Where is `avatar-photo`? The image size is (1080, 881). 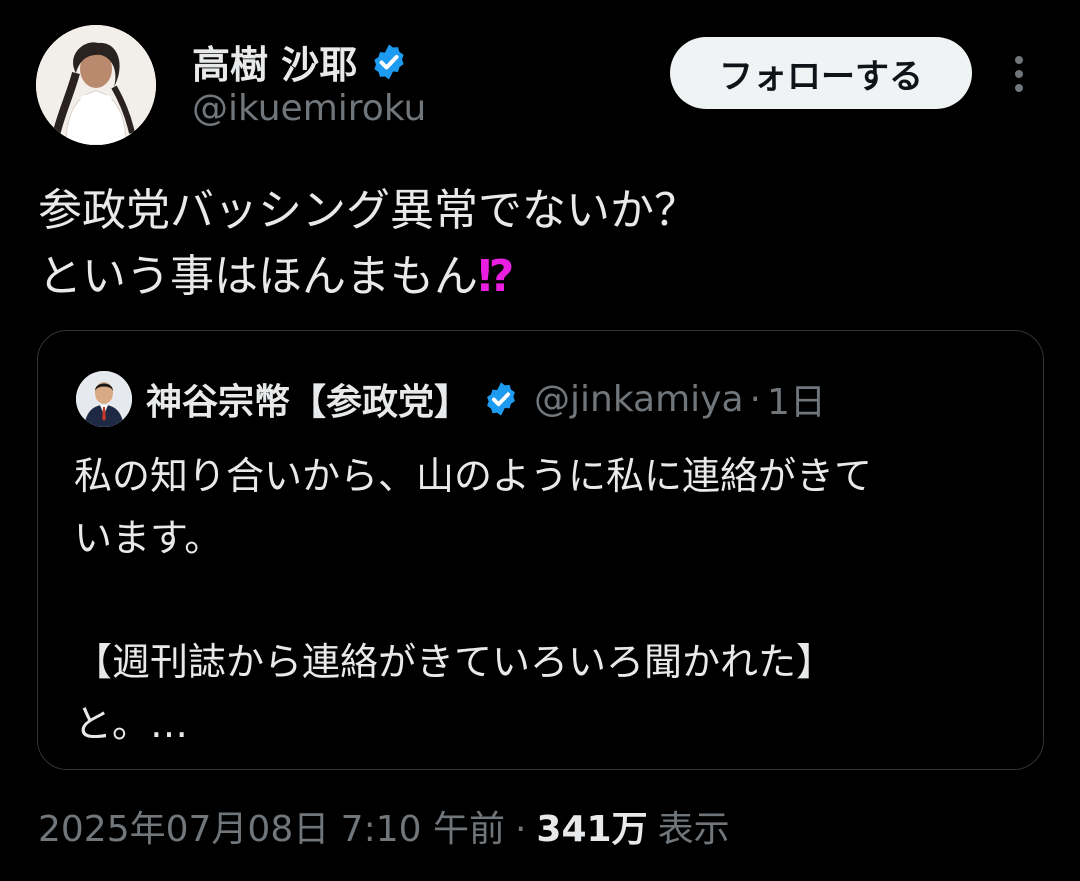 avatar-photo is located at coordinates (96, 85).